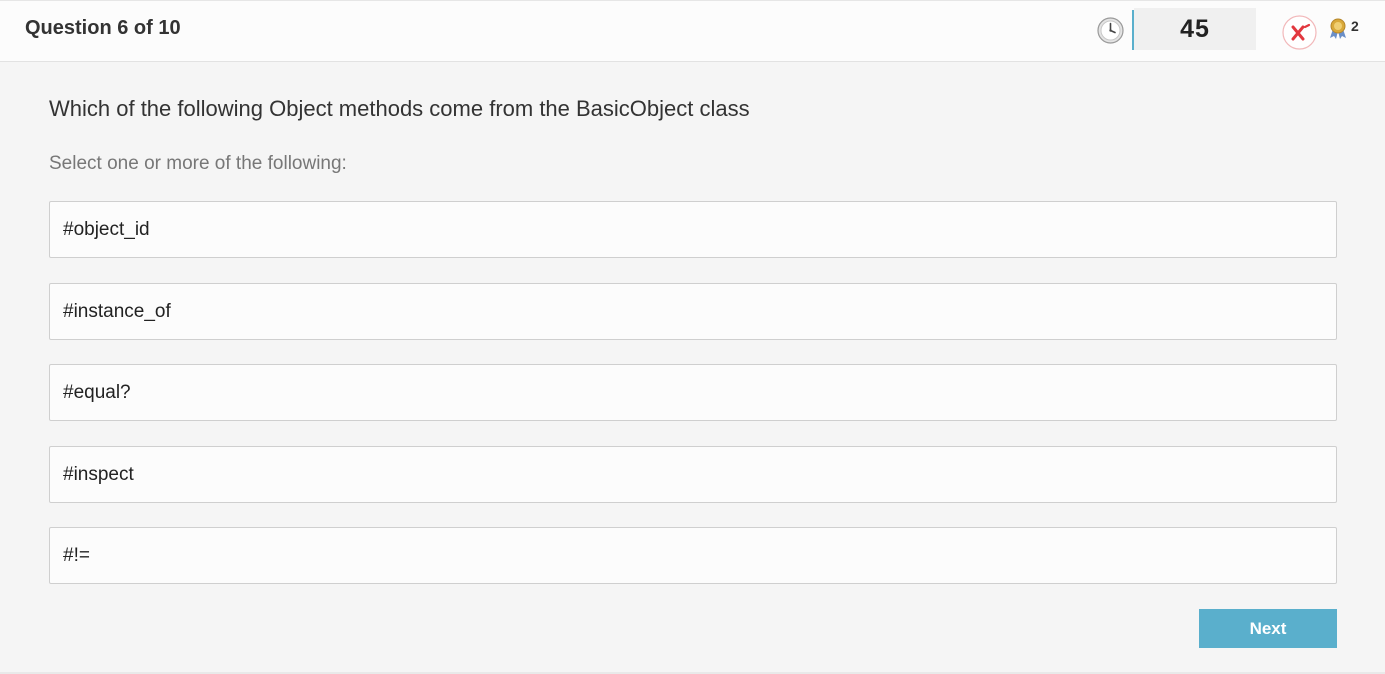 The image size is (1385, 674). Describe the element at coordinates (198, 163) in the screenshot. I see `question-instruction: Select one or more of the following:` at that location.